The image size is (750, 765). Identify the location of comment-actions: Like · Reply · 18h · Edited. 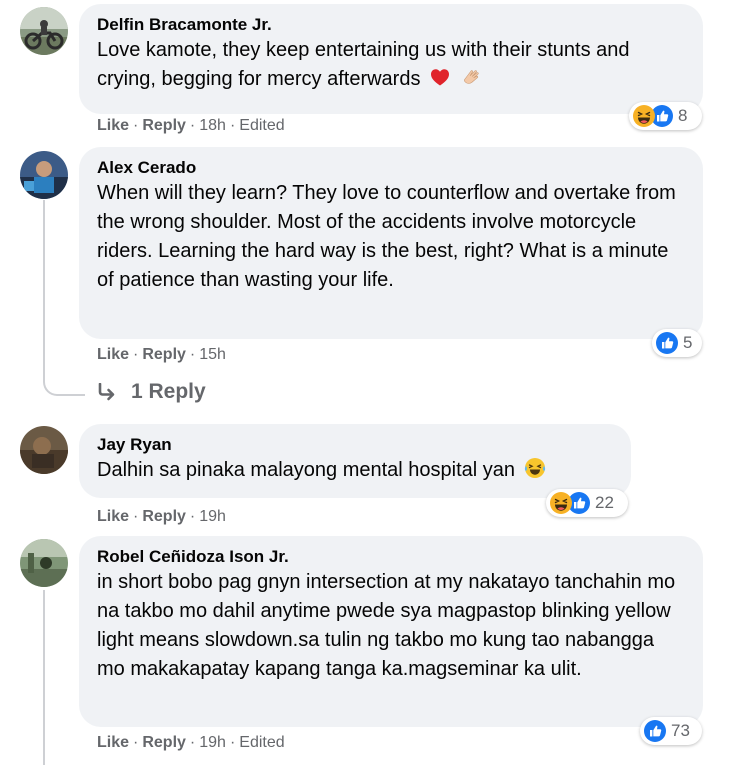
(191, 126).